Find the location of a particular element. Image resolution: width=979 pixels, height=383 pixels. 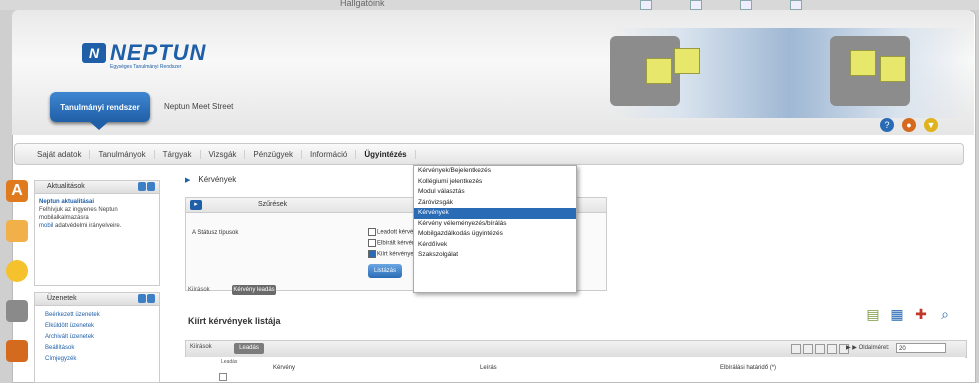

dropdown-item-selected: Kérvények is located at coordinates (495, 213).